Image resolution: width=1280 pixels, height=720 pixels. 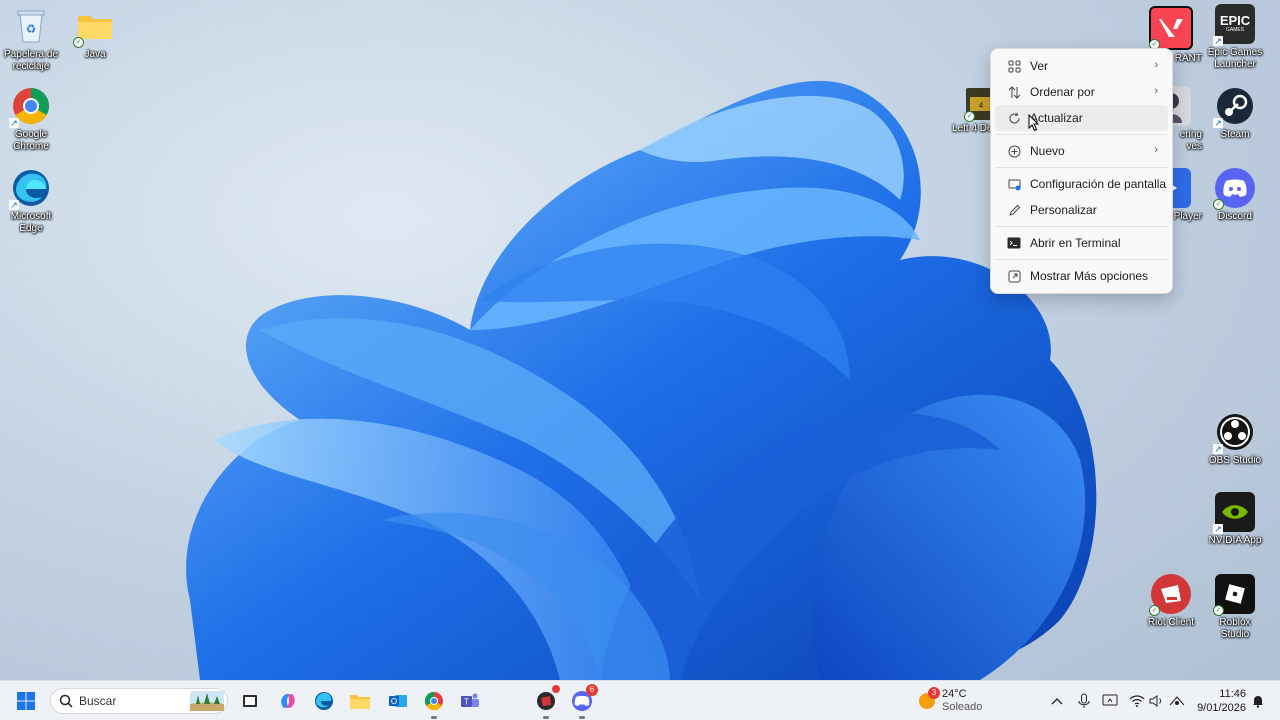 What do you see at coordinates (1081, 151) in the screenshot?
I see `menu-item-nuevo: Nuevo ›` at bounding box center [1081, 151].